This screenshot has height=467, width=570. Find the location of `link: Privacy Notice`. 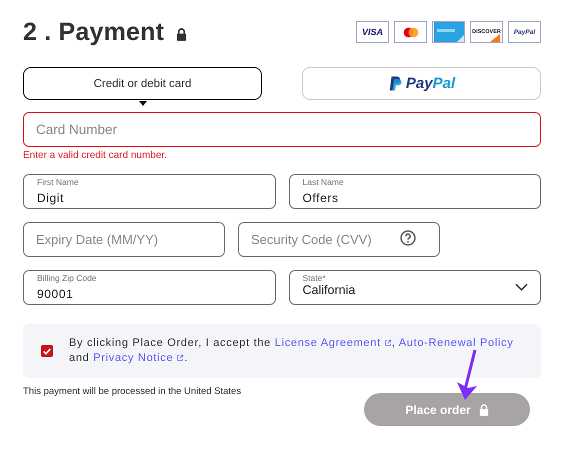

link: Privacy Notice is located at coordinates (138, 358).